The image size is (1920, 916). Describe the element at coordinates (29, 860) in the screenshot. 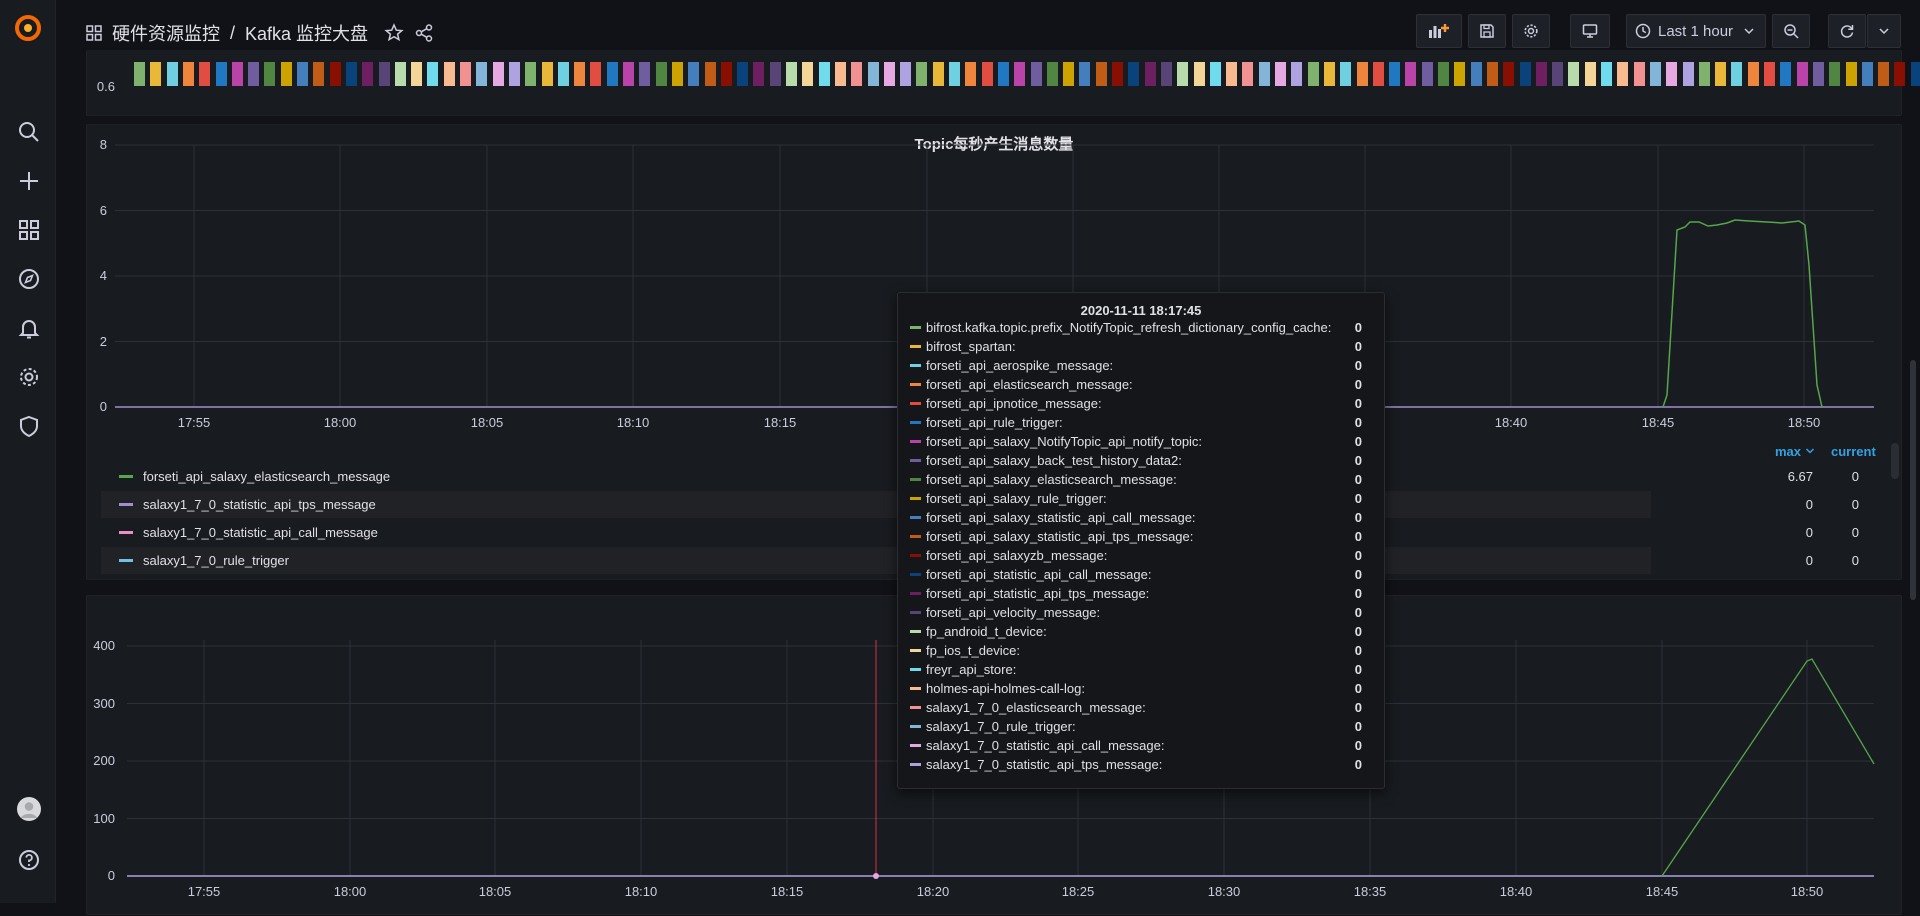

I see `help-icon` at that location.